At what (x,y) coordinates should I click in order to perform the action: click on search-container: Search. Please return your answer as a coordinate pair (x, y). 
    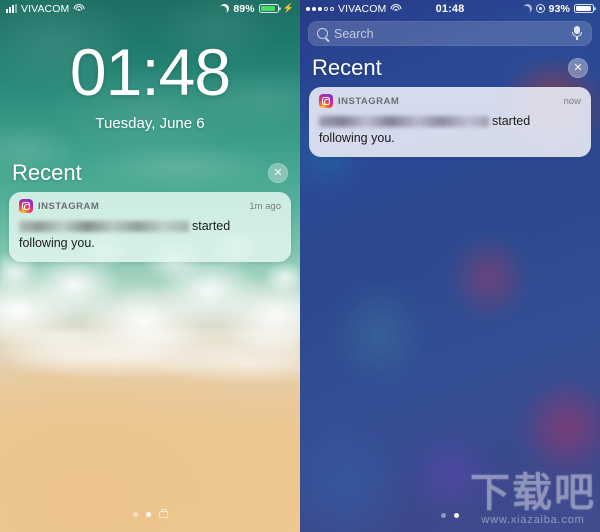
    Looking at the image, I should click on (450, 36).